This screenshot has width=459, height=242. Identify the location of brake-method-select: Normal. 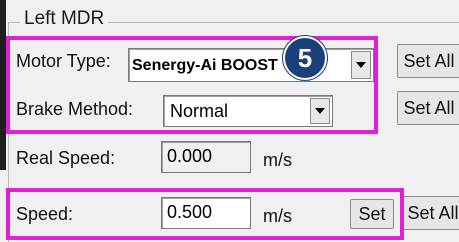
(248, 111).